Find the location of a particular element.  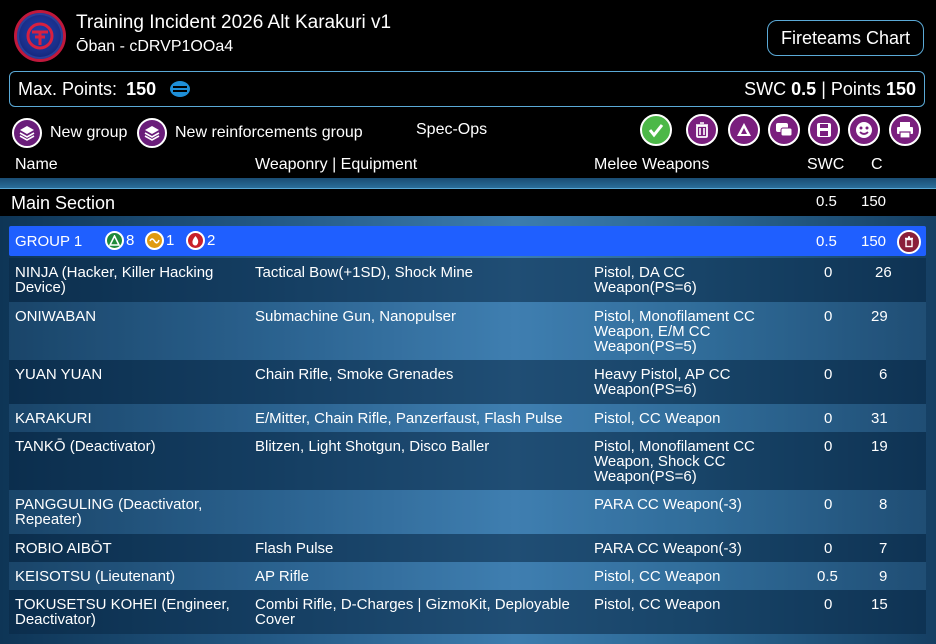

smile-icon is located at coordinates (864, 130).